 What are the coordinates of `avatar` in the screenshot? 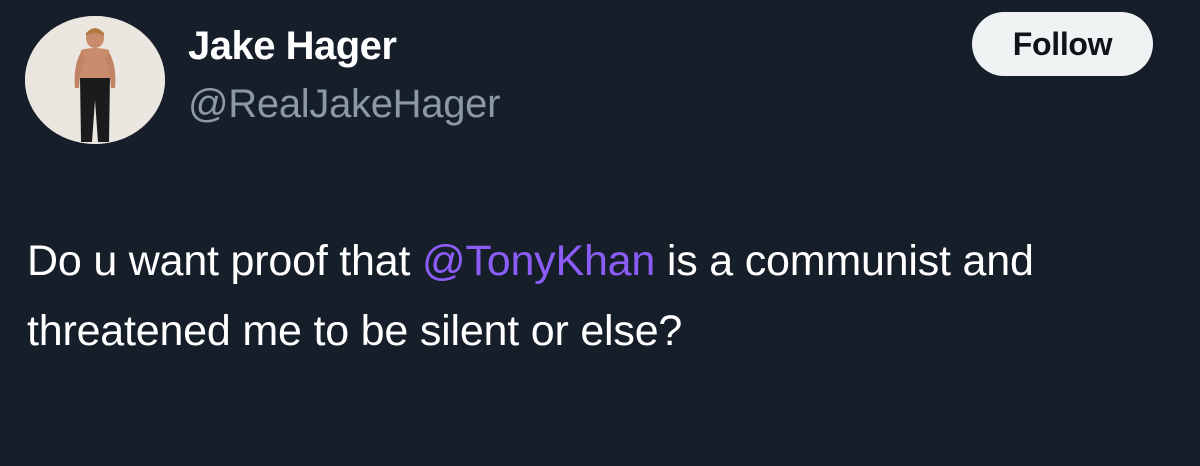 It's located at (95, 80).